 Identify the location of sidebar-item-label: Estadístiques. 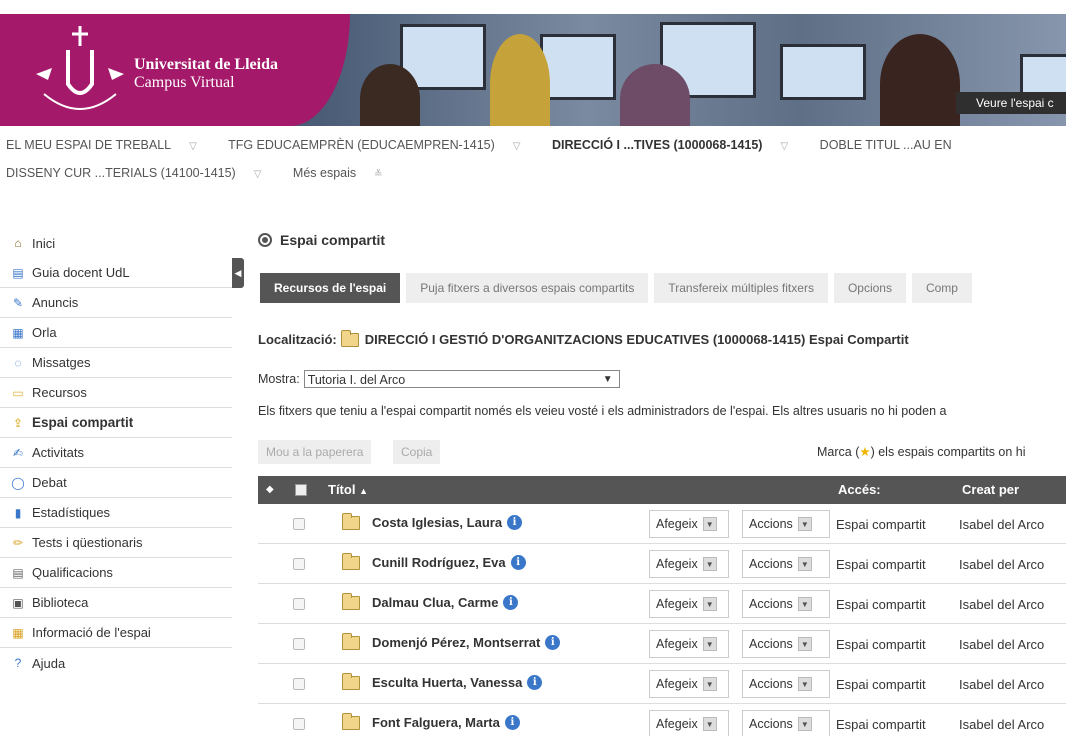
(71, 512).